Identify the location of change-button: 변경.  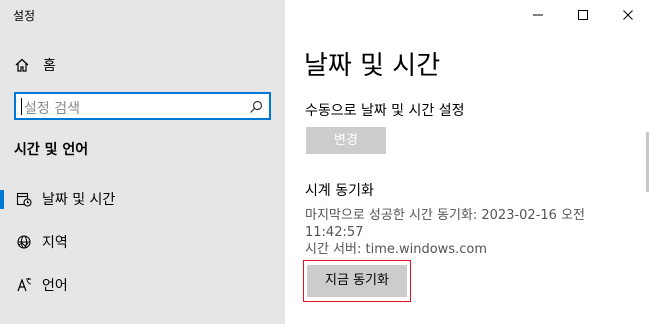
(346, 140).